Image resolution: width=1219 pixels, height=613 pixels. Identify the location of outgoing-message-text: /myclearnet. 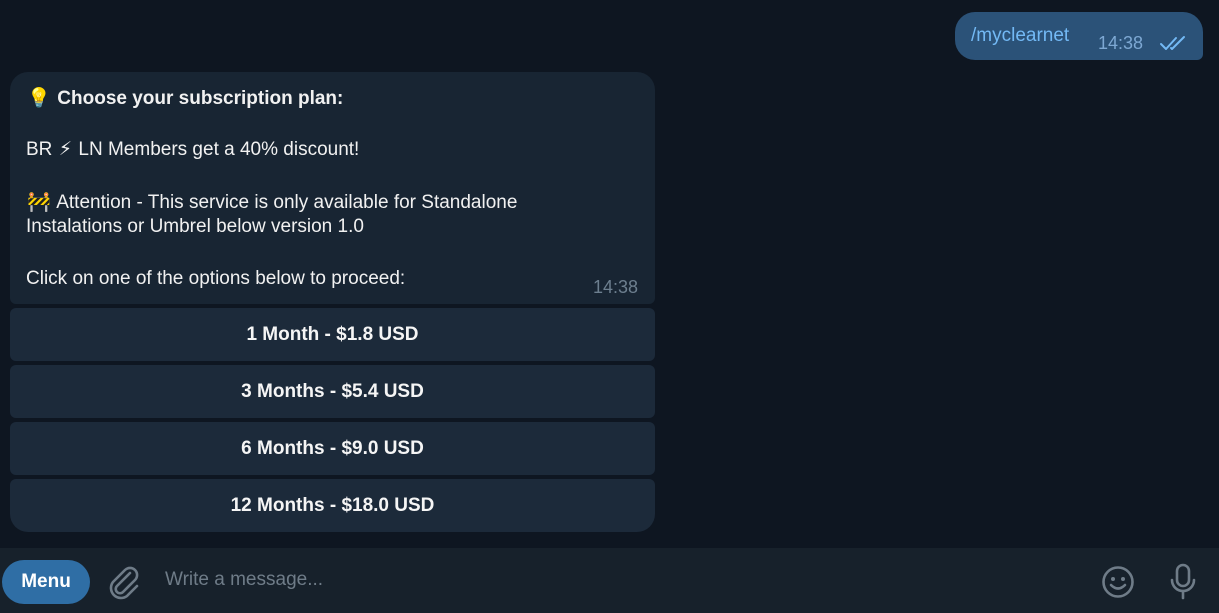
(1020, 35).